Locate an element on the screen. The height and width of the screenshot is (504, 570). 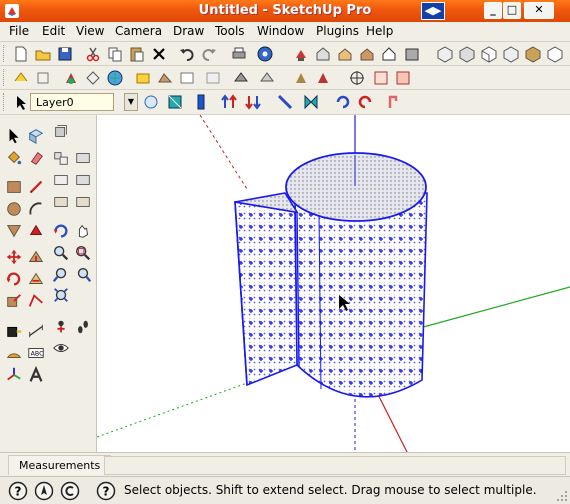
menu-draw: Draw is located at coordinates (188, 31).